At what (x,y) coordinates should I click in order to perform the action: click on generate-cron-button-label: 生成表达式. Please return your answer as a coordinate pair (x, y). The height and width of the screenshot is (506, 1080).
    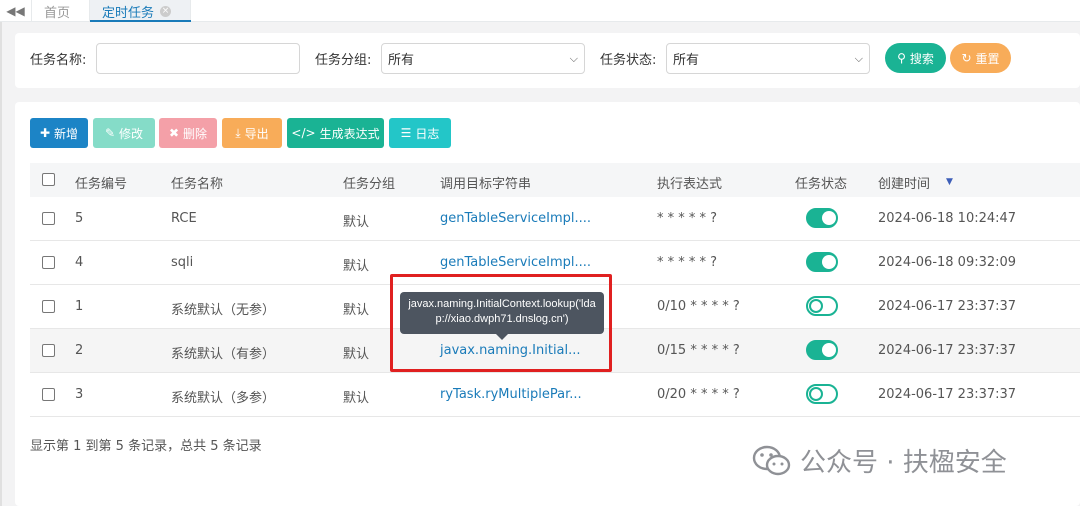
    Looking at the image, I should click on (349, 133).